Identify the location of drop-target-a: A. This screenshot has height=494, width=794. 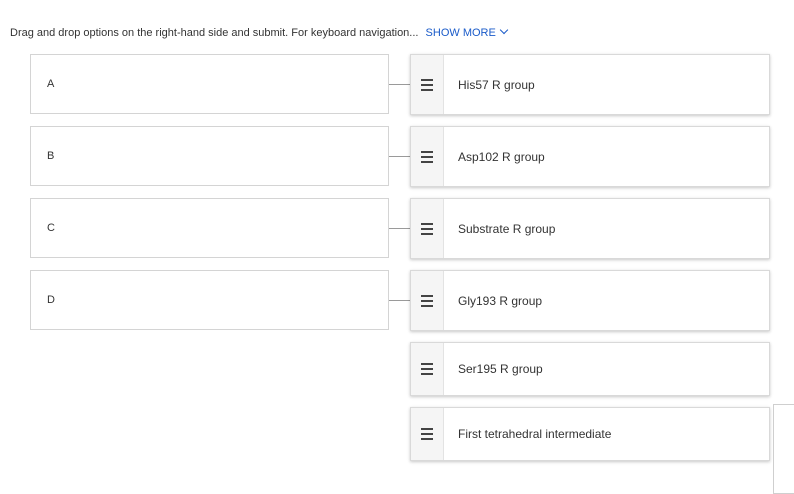
(209, 84).